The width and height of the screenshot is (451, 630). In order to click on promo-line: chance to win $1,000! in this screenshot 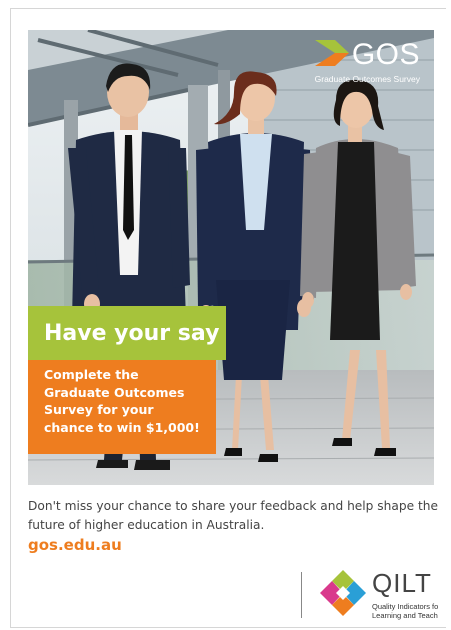, I will do `click(122, 427)`.